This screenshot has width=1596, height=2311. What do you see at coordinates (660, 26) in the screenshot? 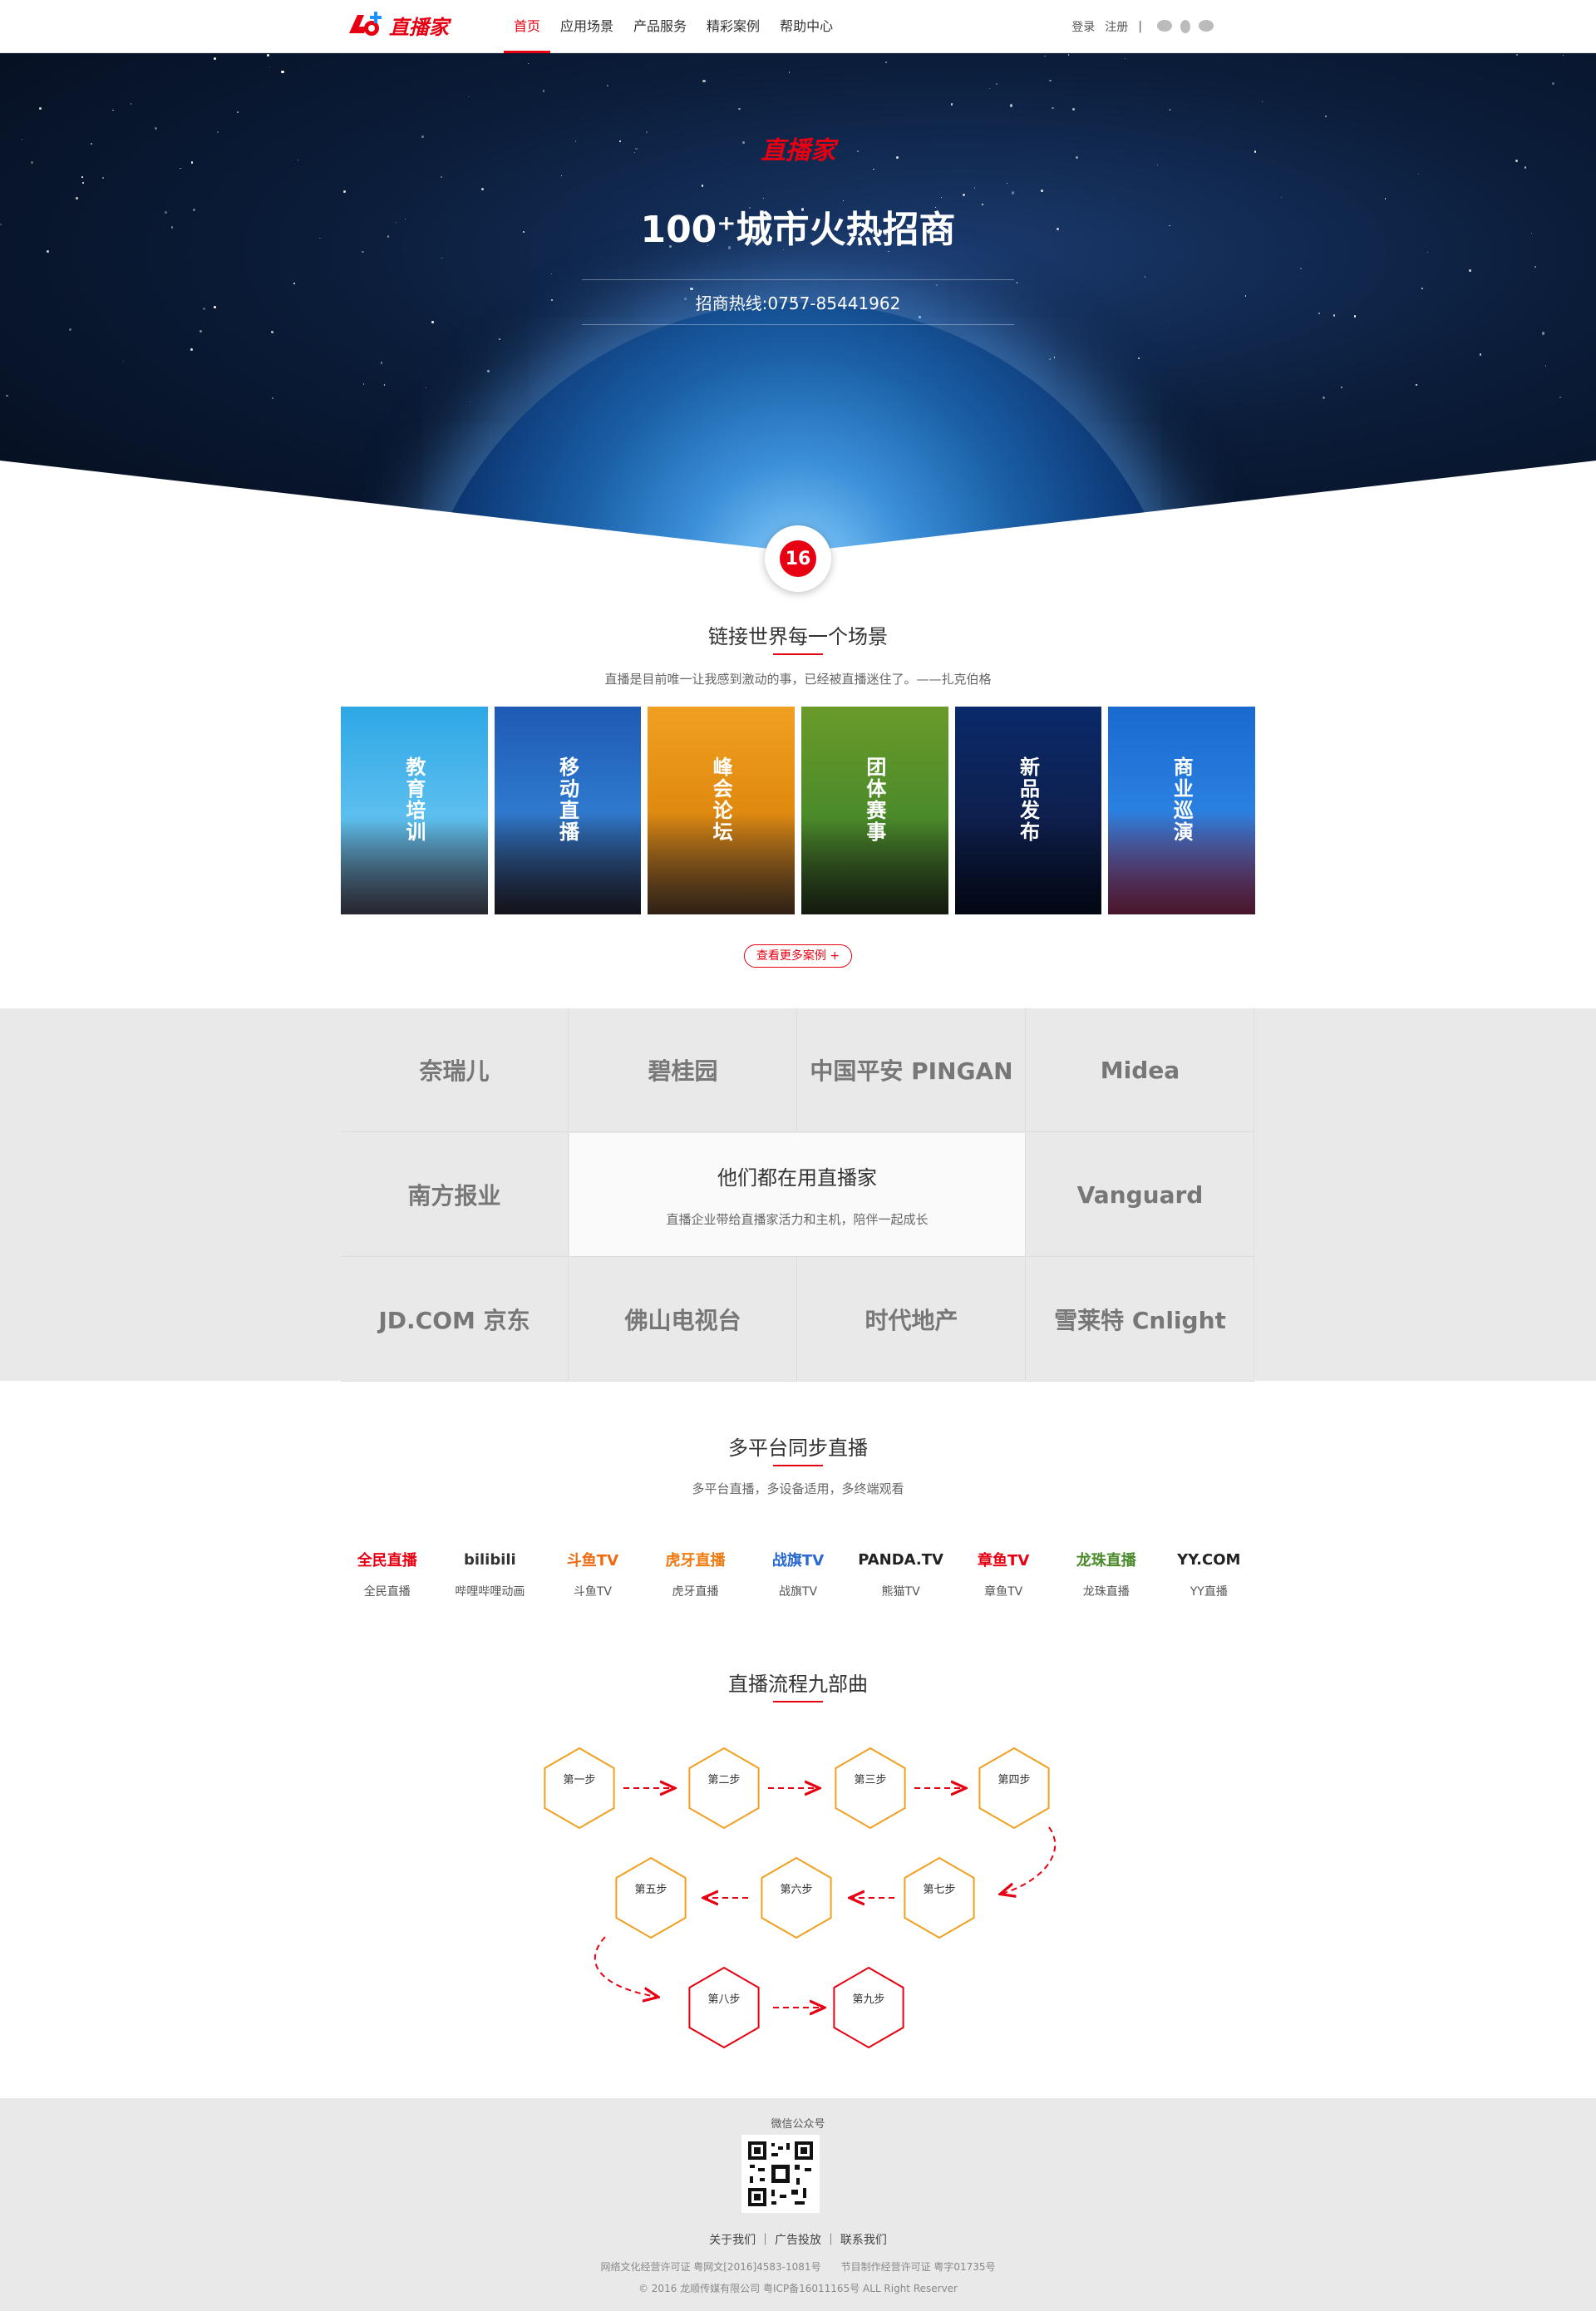
I see `nav-products: 产品服务` at bounding box center [660, 26].